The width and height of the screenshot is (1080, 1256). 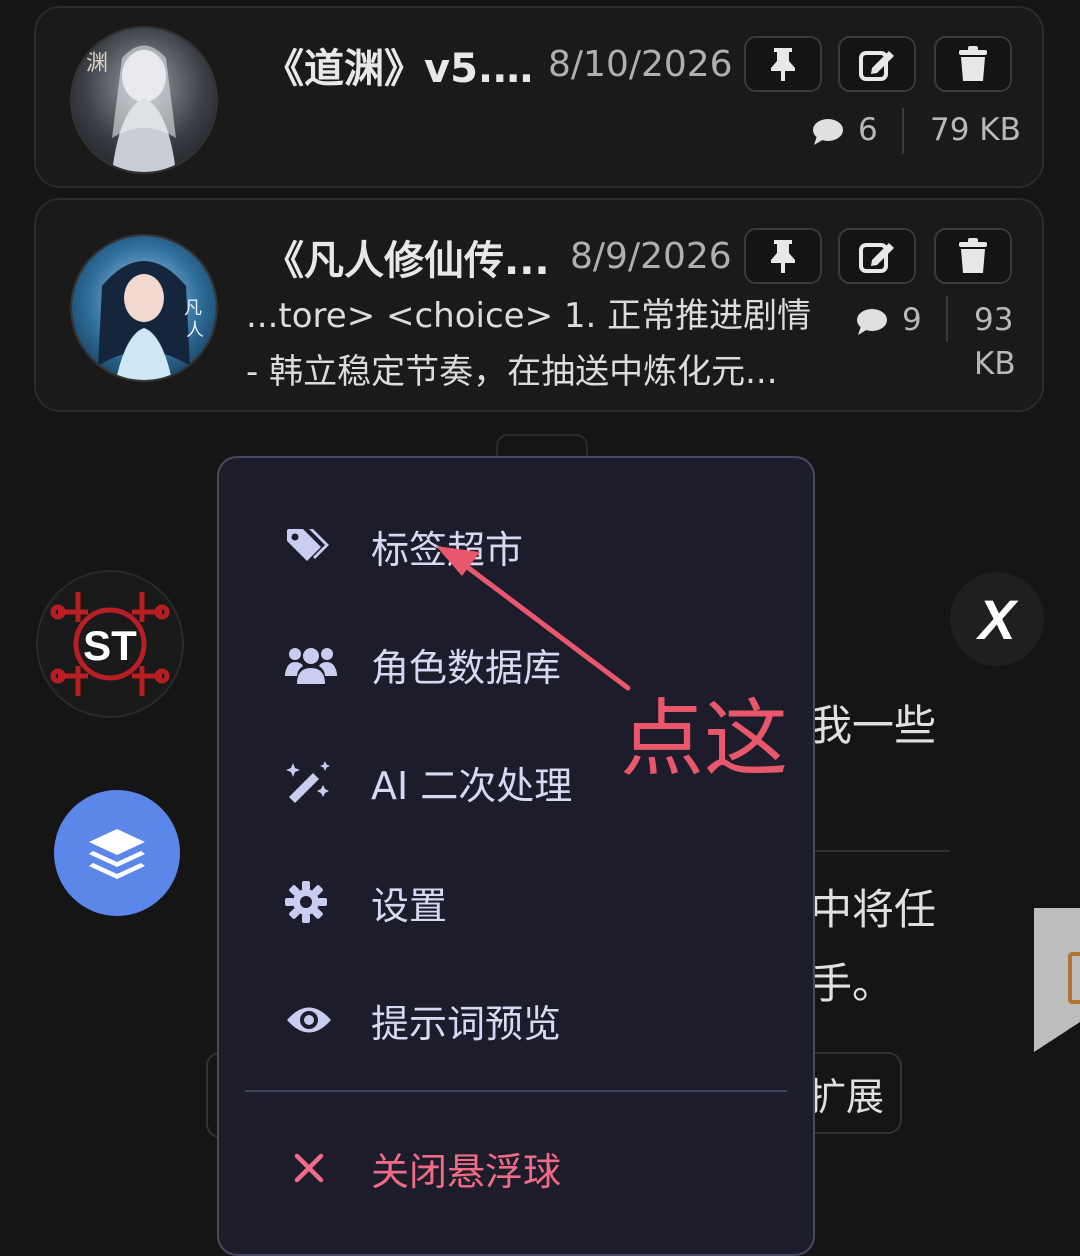 I want to click on character-avatar: 渊, so click(x=144, y=100).